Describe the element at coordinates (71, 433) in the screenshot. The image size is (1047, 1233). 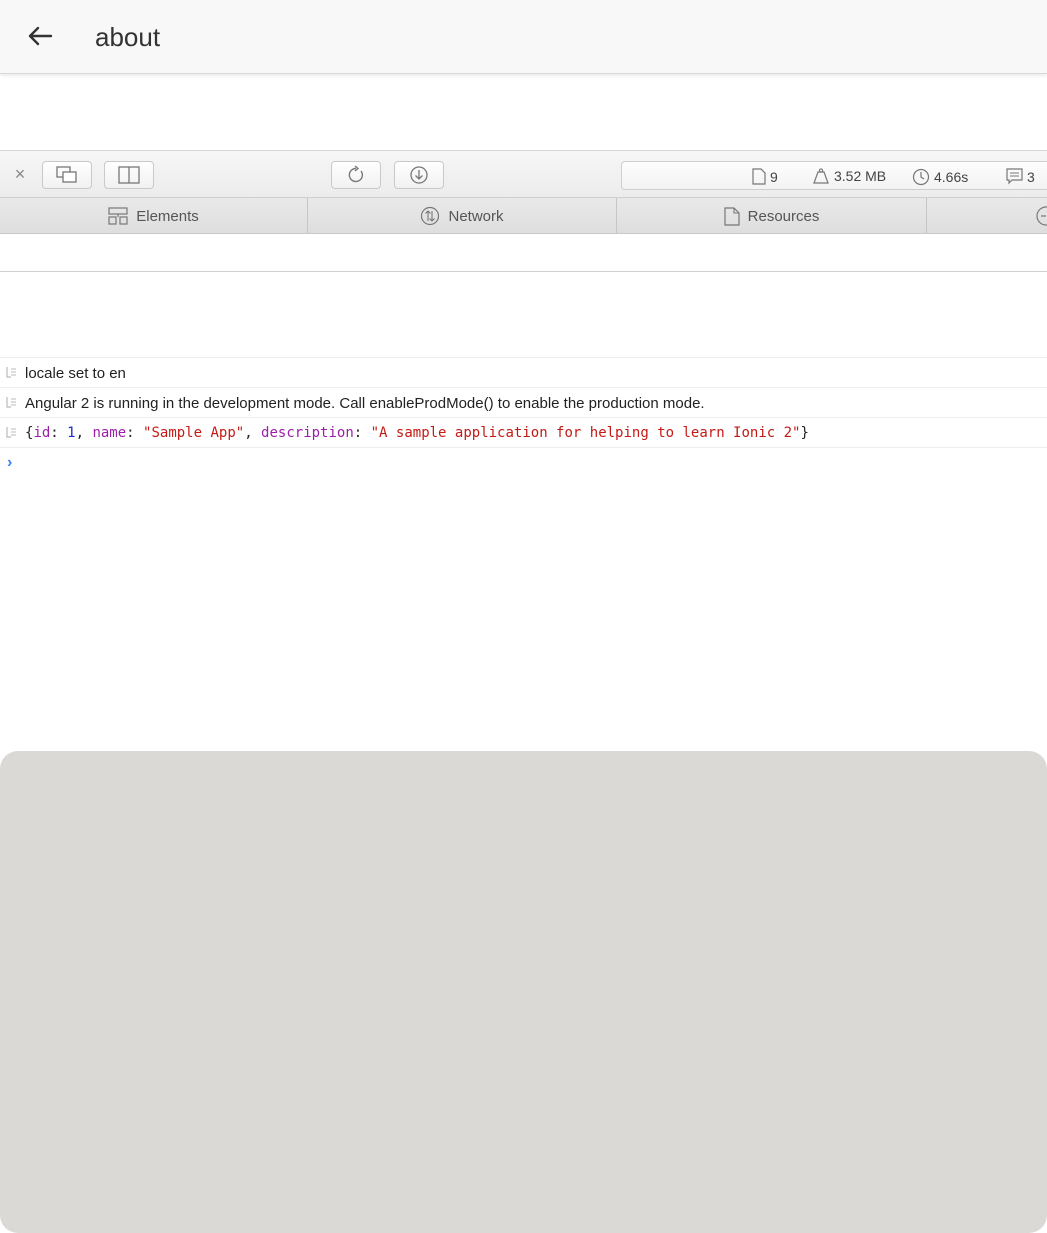
I see `object-value: 1` at that location.